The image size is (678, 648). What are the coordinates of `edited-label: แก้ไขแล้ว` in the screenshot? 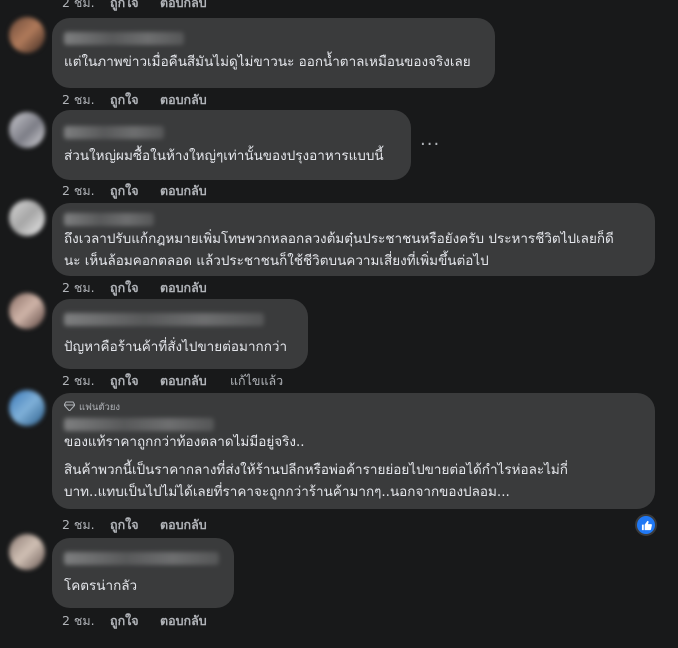 It's located at (257, 380).